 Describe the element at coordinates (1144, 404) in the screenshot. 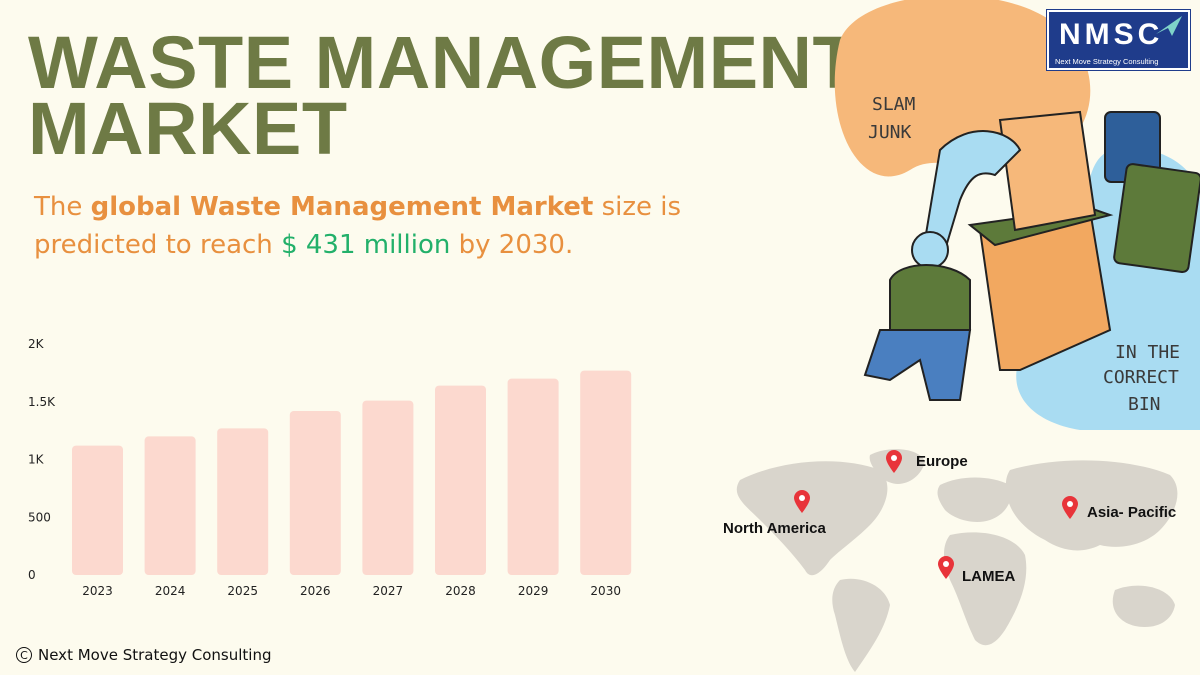

I see `illus-text-2c: BIN` at that location.